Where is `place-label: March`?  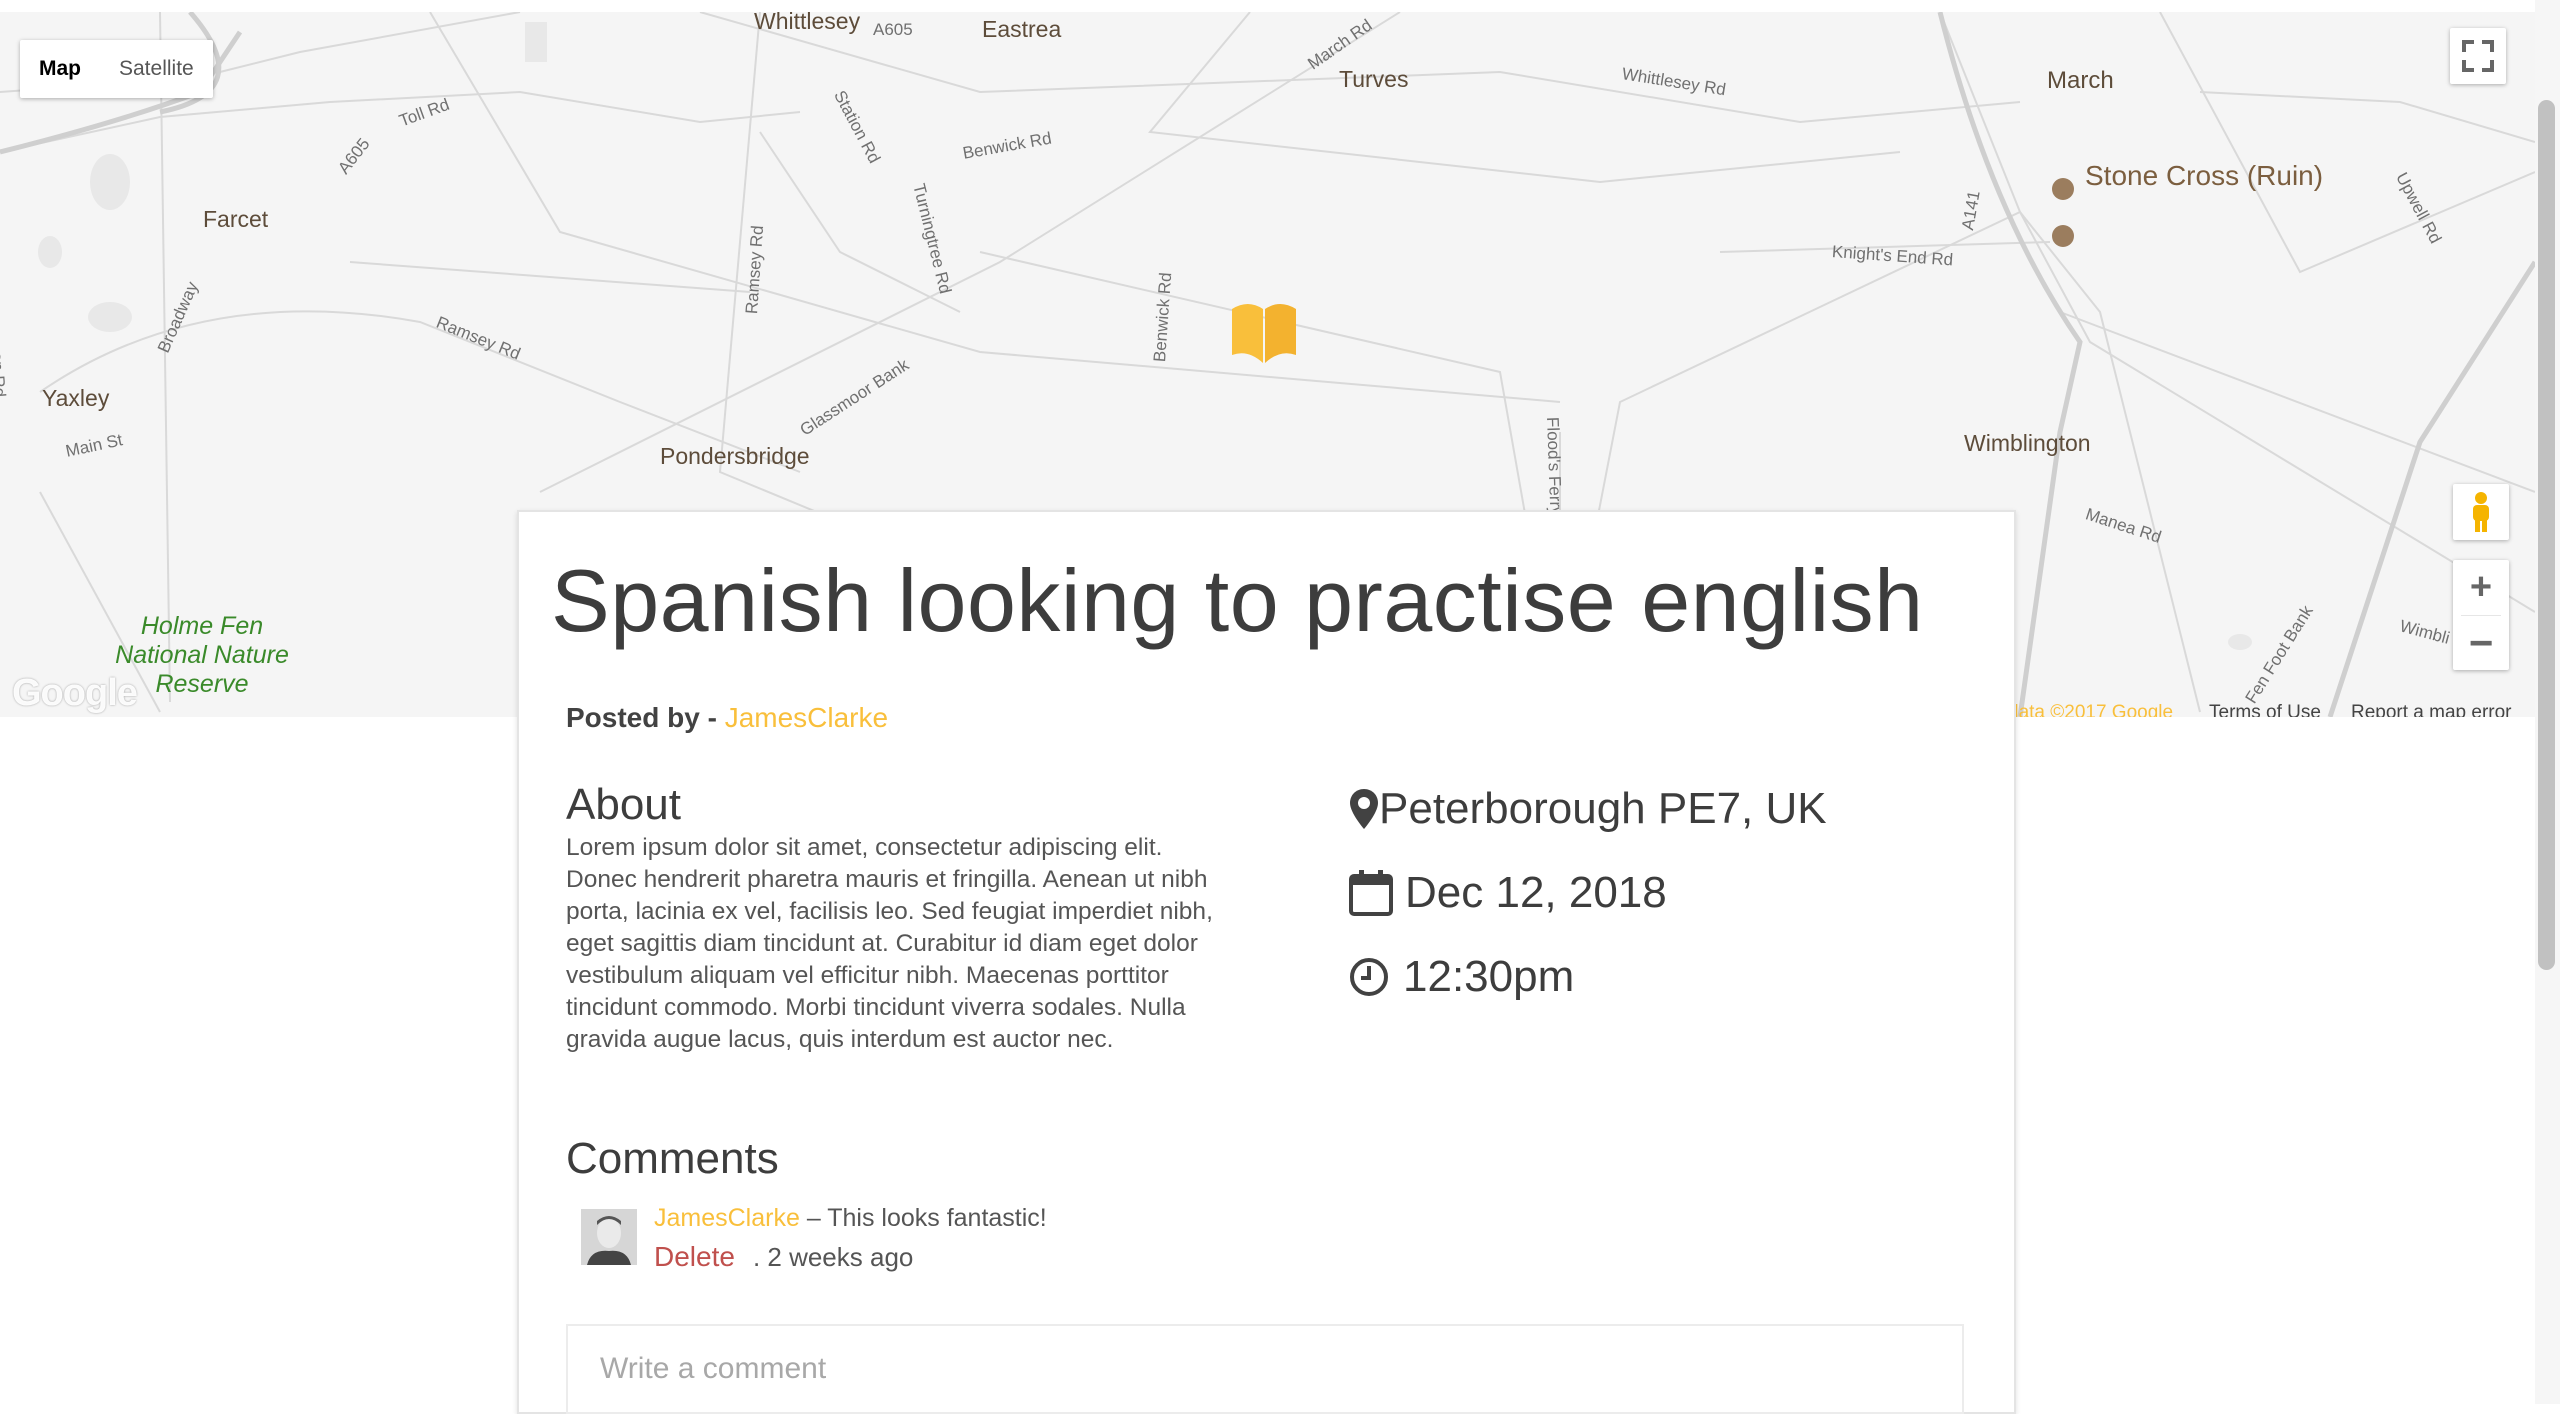
place-label: March is located at coordinates (2080, 80).